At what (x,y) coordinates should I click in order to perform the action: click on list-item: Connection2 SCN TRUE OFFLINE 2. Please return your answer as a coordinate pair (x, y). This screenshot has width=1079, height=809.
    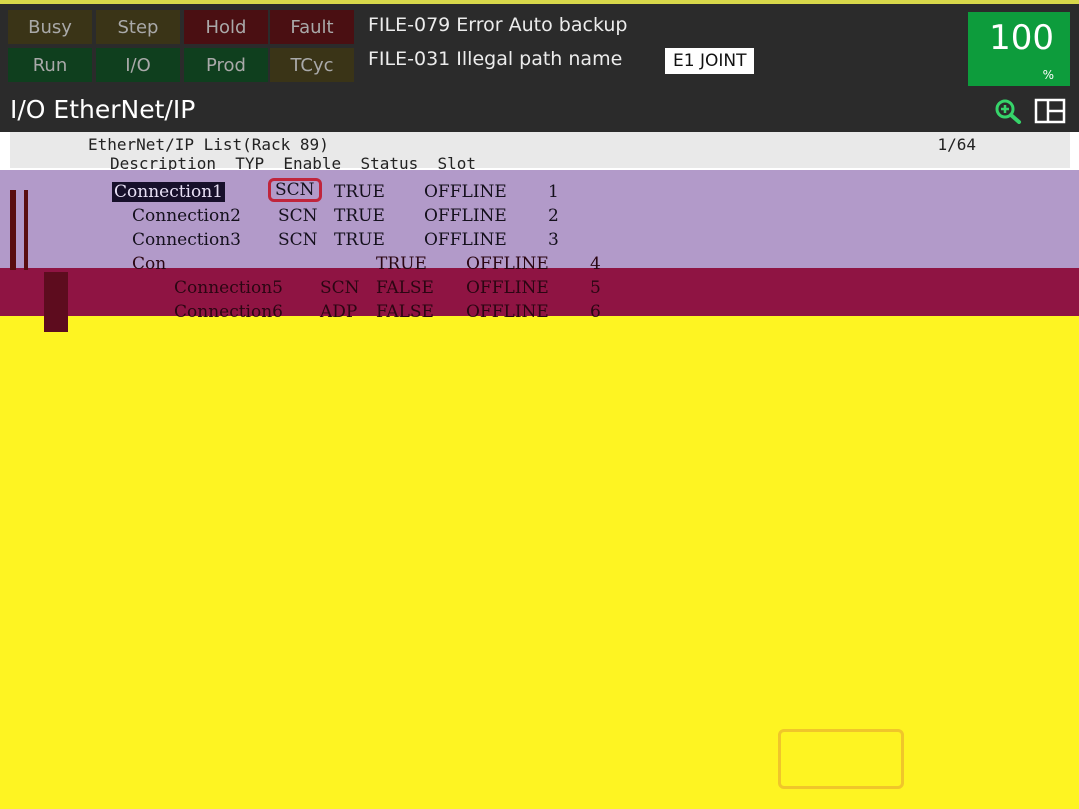
    Looking at the image, I should click on (357, 218).